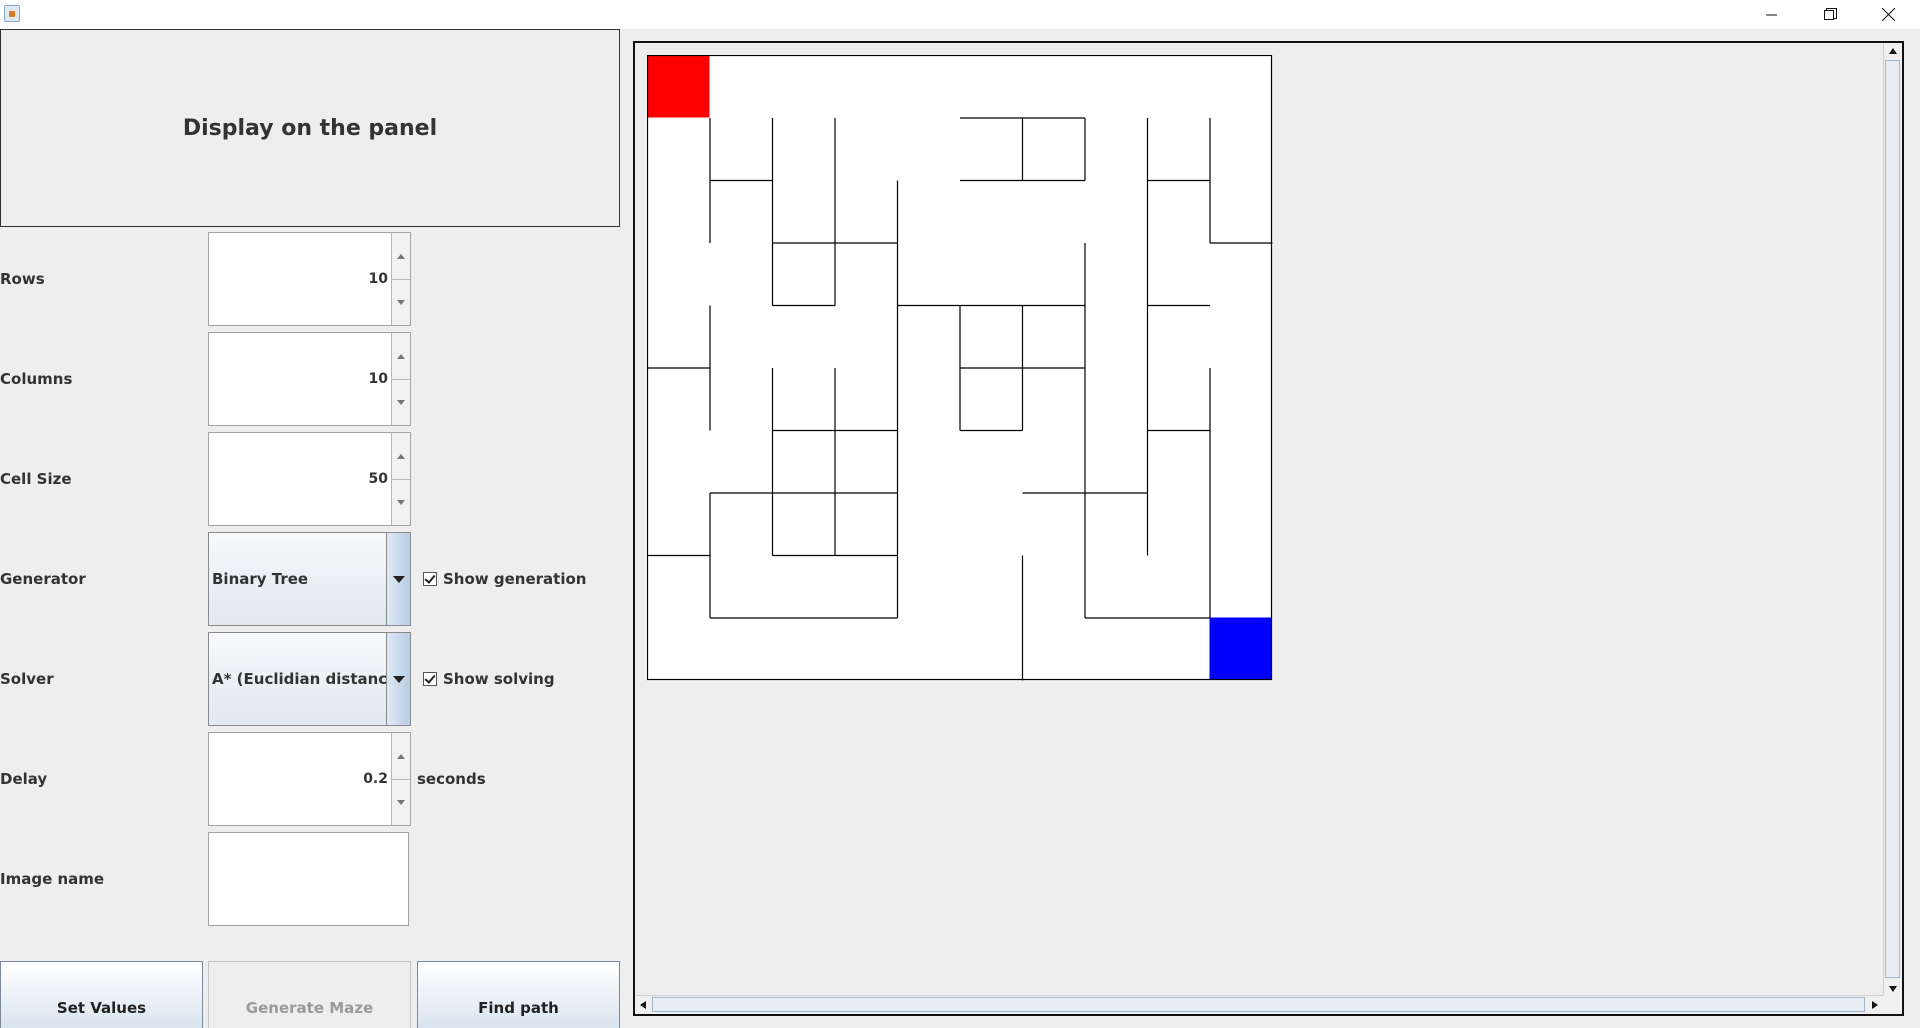  Describe the element at coordinates (27, 679) in the screenshot. I see `solver-label: Solver` at that location.